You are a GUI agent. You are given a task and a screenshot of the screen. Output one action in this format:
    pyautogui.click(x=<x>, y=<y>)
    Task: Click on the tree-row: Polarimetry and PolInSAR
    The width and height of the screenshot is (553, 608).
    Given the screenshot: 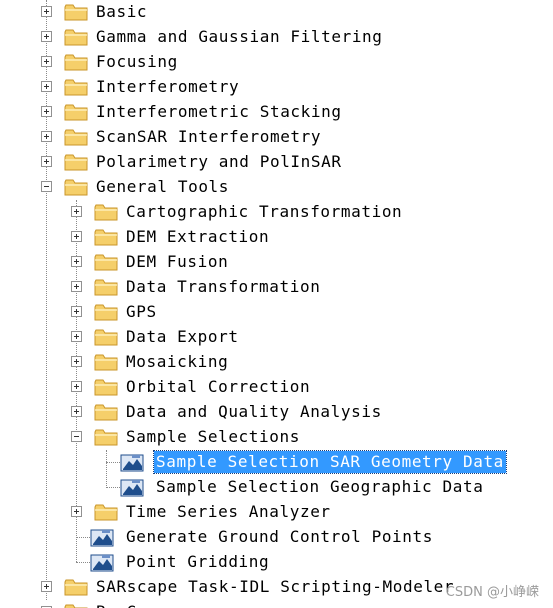 What is the action you would take?
    pyautogui.click(x=276, y=162)
    